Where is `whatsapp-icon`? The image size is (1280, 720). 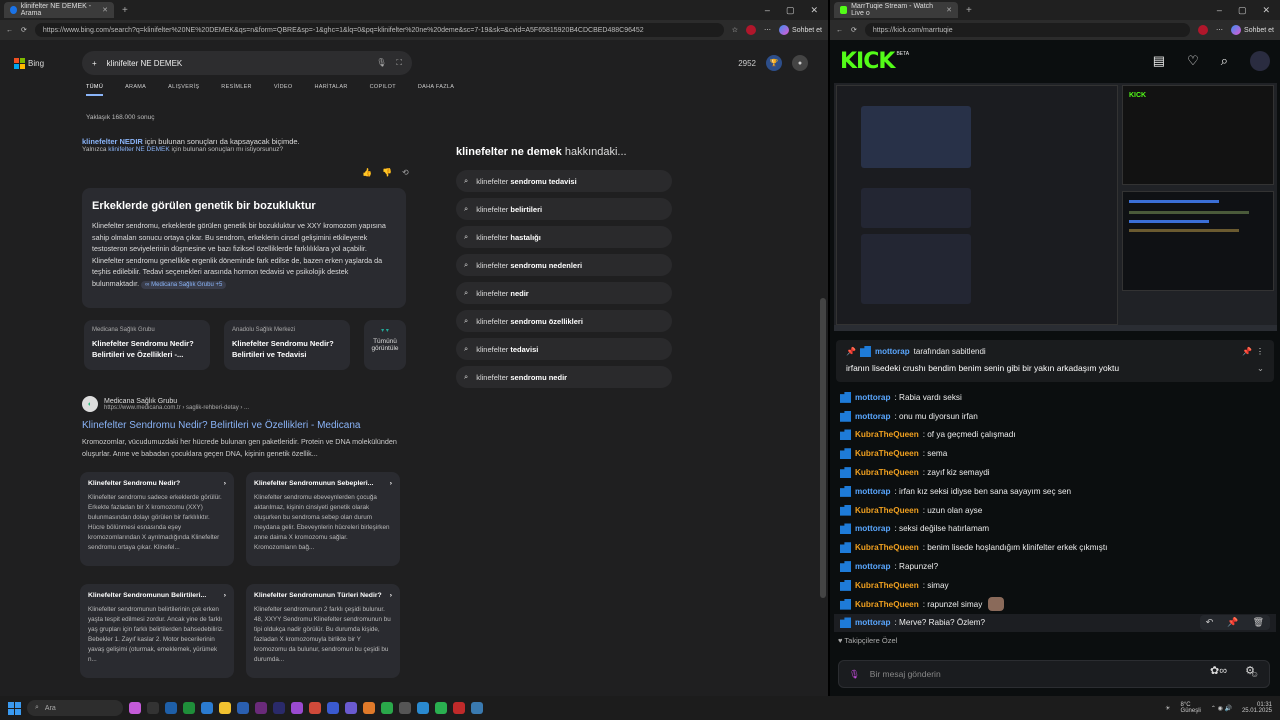 whatsapp-icon is located at coordinates (387, 708).